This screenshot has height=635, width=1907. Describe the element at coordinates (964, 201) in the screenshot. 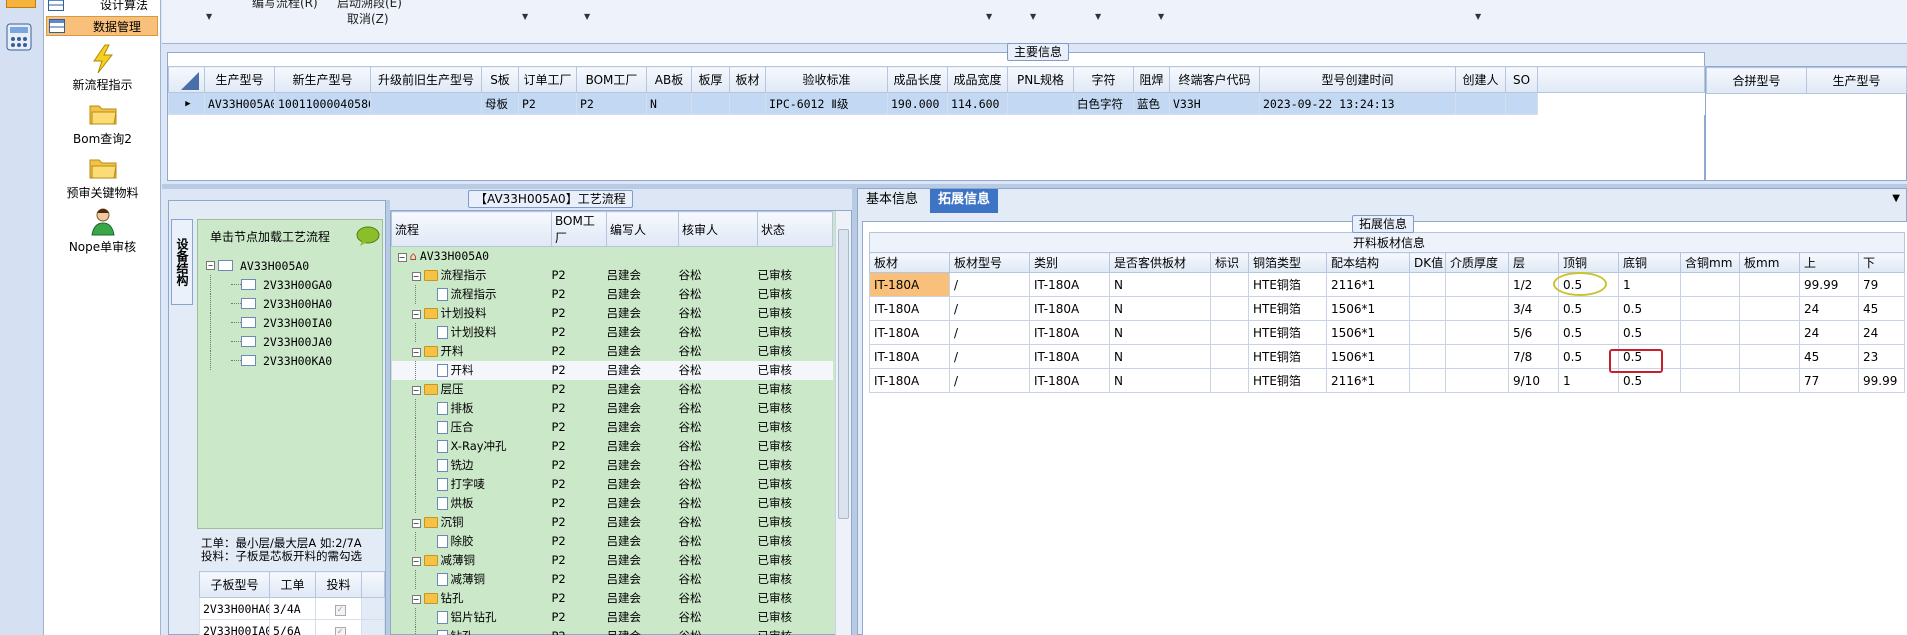

I see `tab-extended-info: 拓展信息` at that location.